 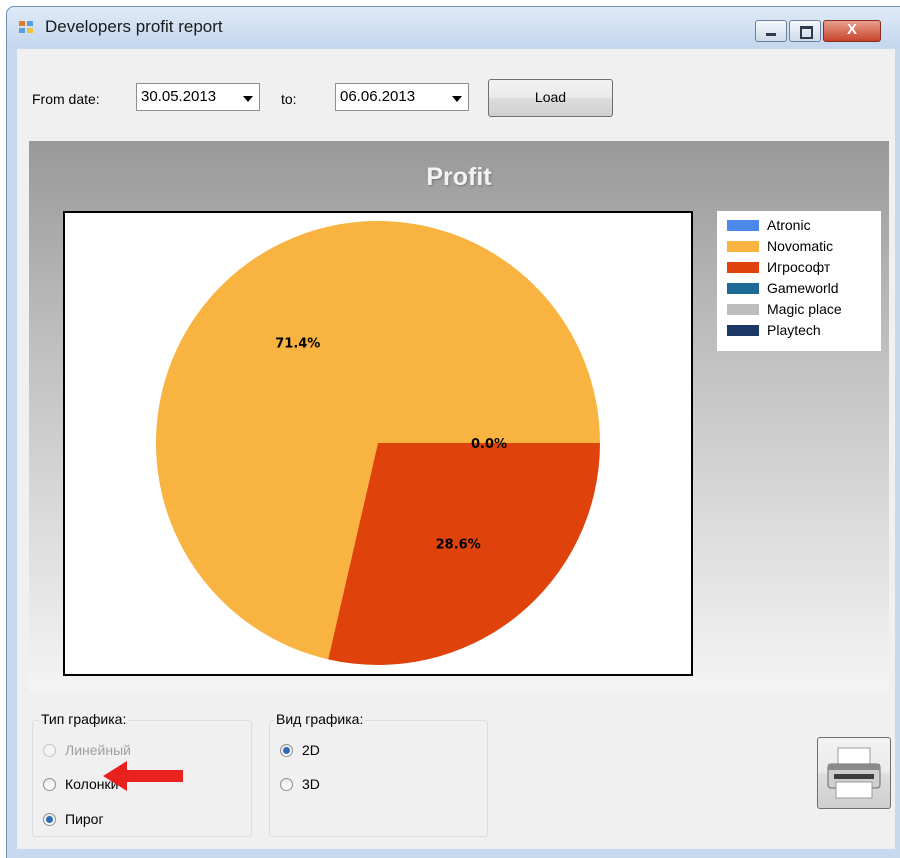 What do you see at coordinates (800, 246) in the screenshot?
I see `legend-label: Novomatic` at bounding box center [800, 246].